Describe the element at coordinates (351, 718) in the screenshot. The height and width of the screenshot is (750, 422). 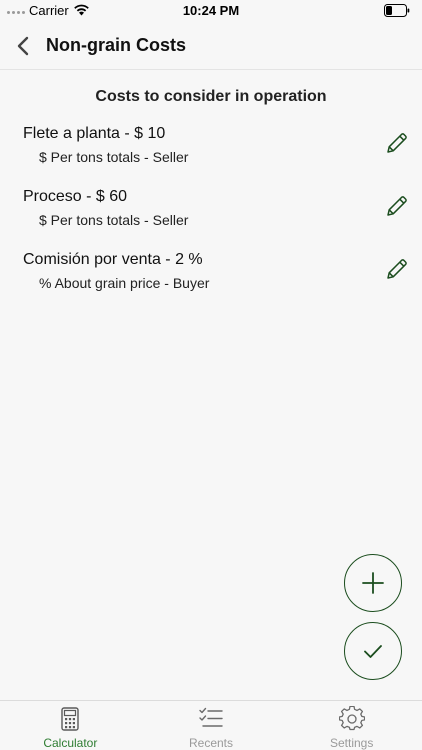
I see `gear-icon` at that location.